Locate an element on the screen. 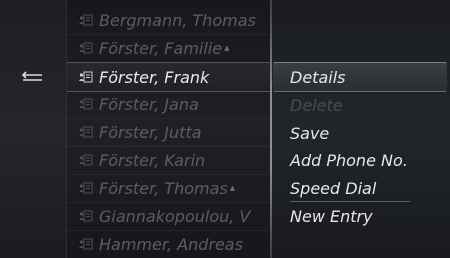  left-control-strip is located at coordinates (33, 129).